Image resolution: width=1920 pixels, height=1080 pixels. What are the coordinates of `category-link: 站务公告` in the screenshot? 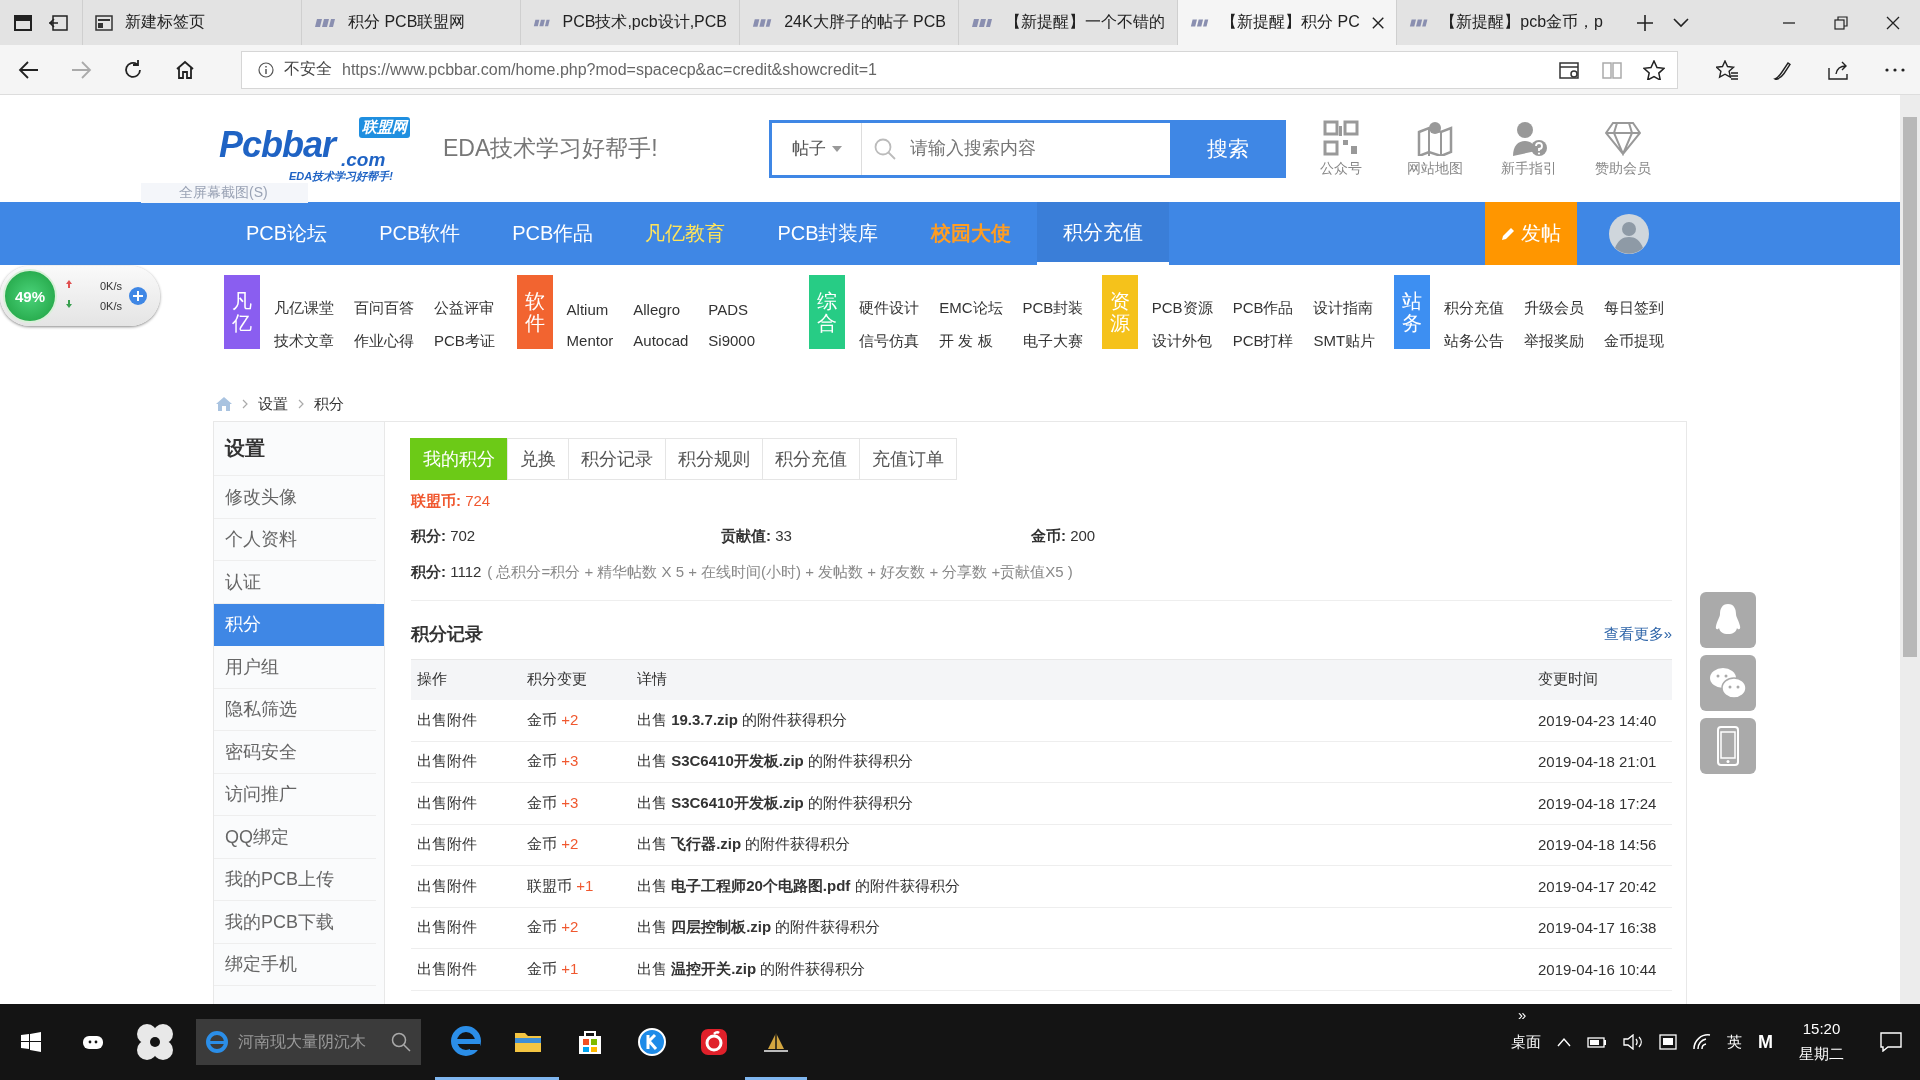 It's located at (1474, 341).